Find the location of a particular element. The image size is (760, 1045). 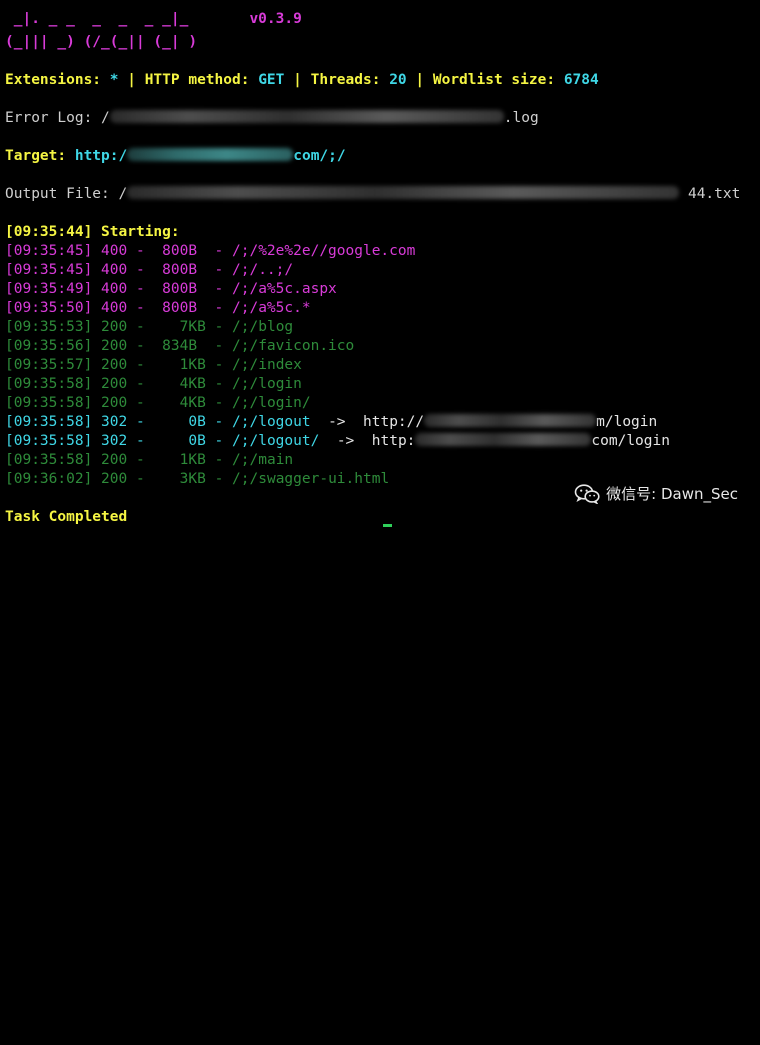

error-log-path-suffix: .log is located at coordinates (521, 118).